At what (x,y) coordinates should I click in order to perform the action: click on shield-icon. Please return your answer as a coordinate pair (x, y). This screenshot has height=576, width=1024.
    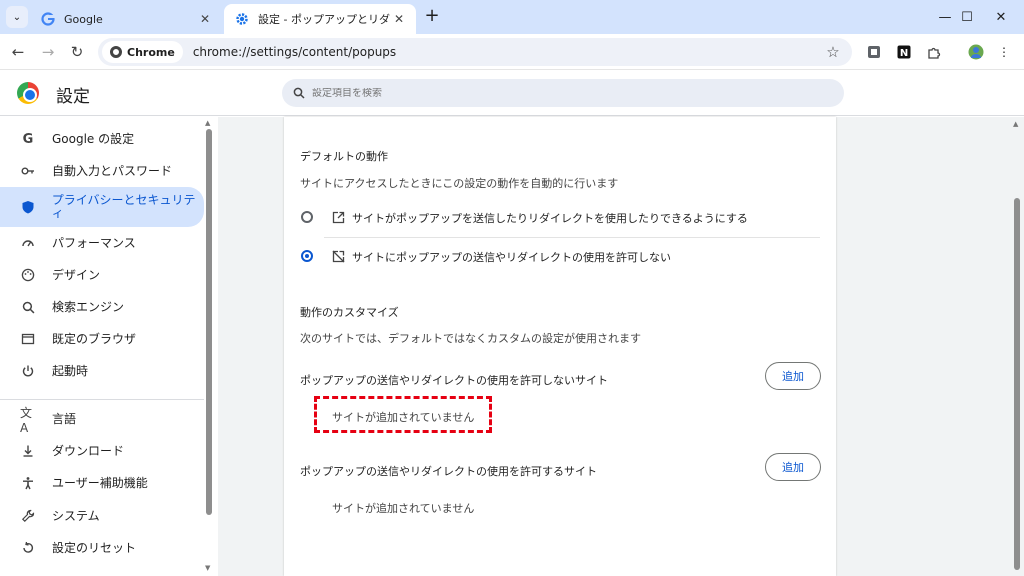
    Looking at the image, I should click on (28, 207).